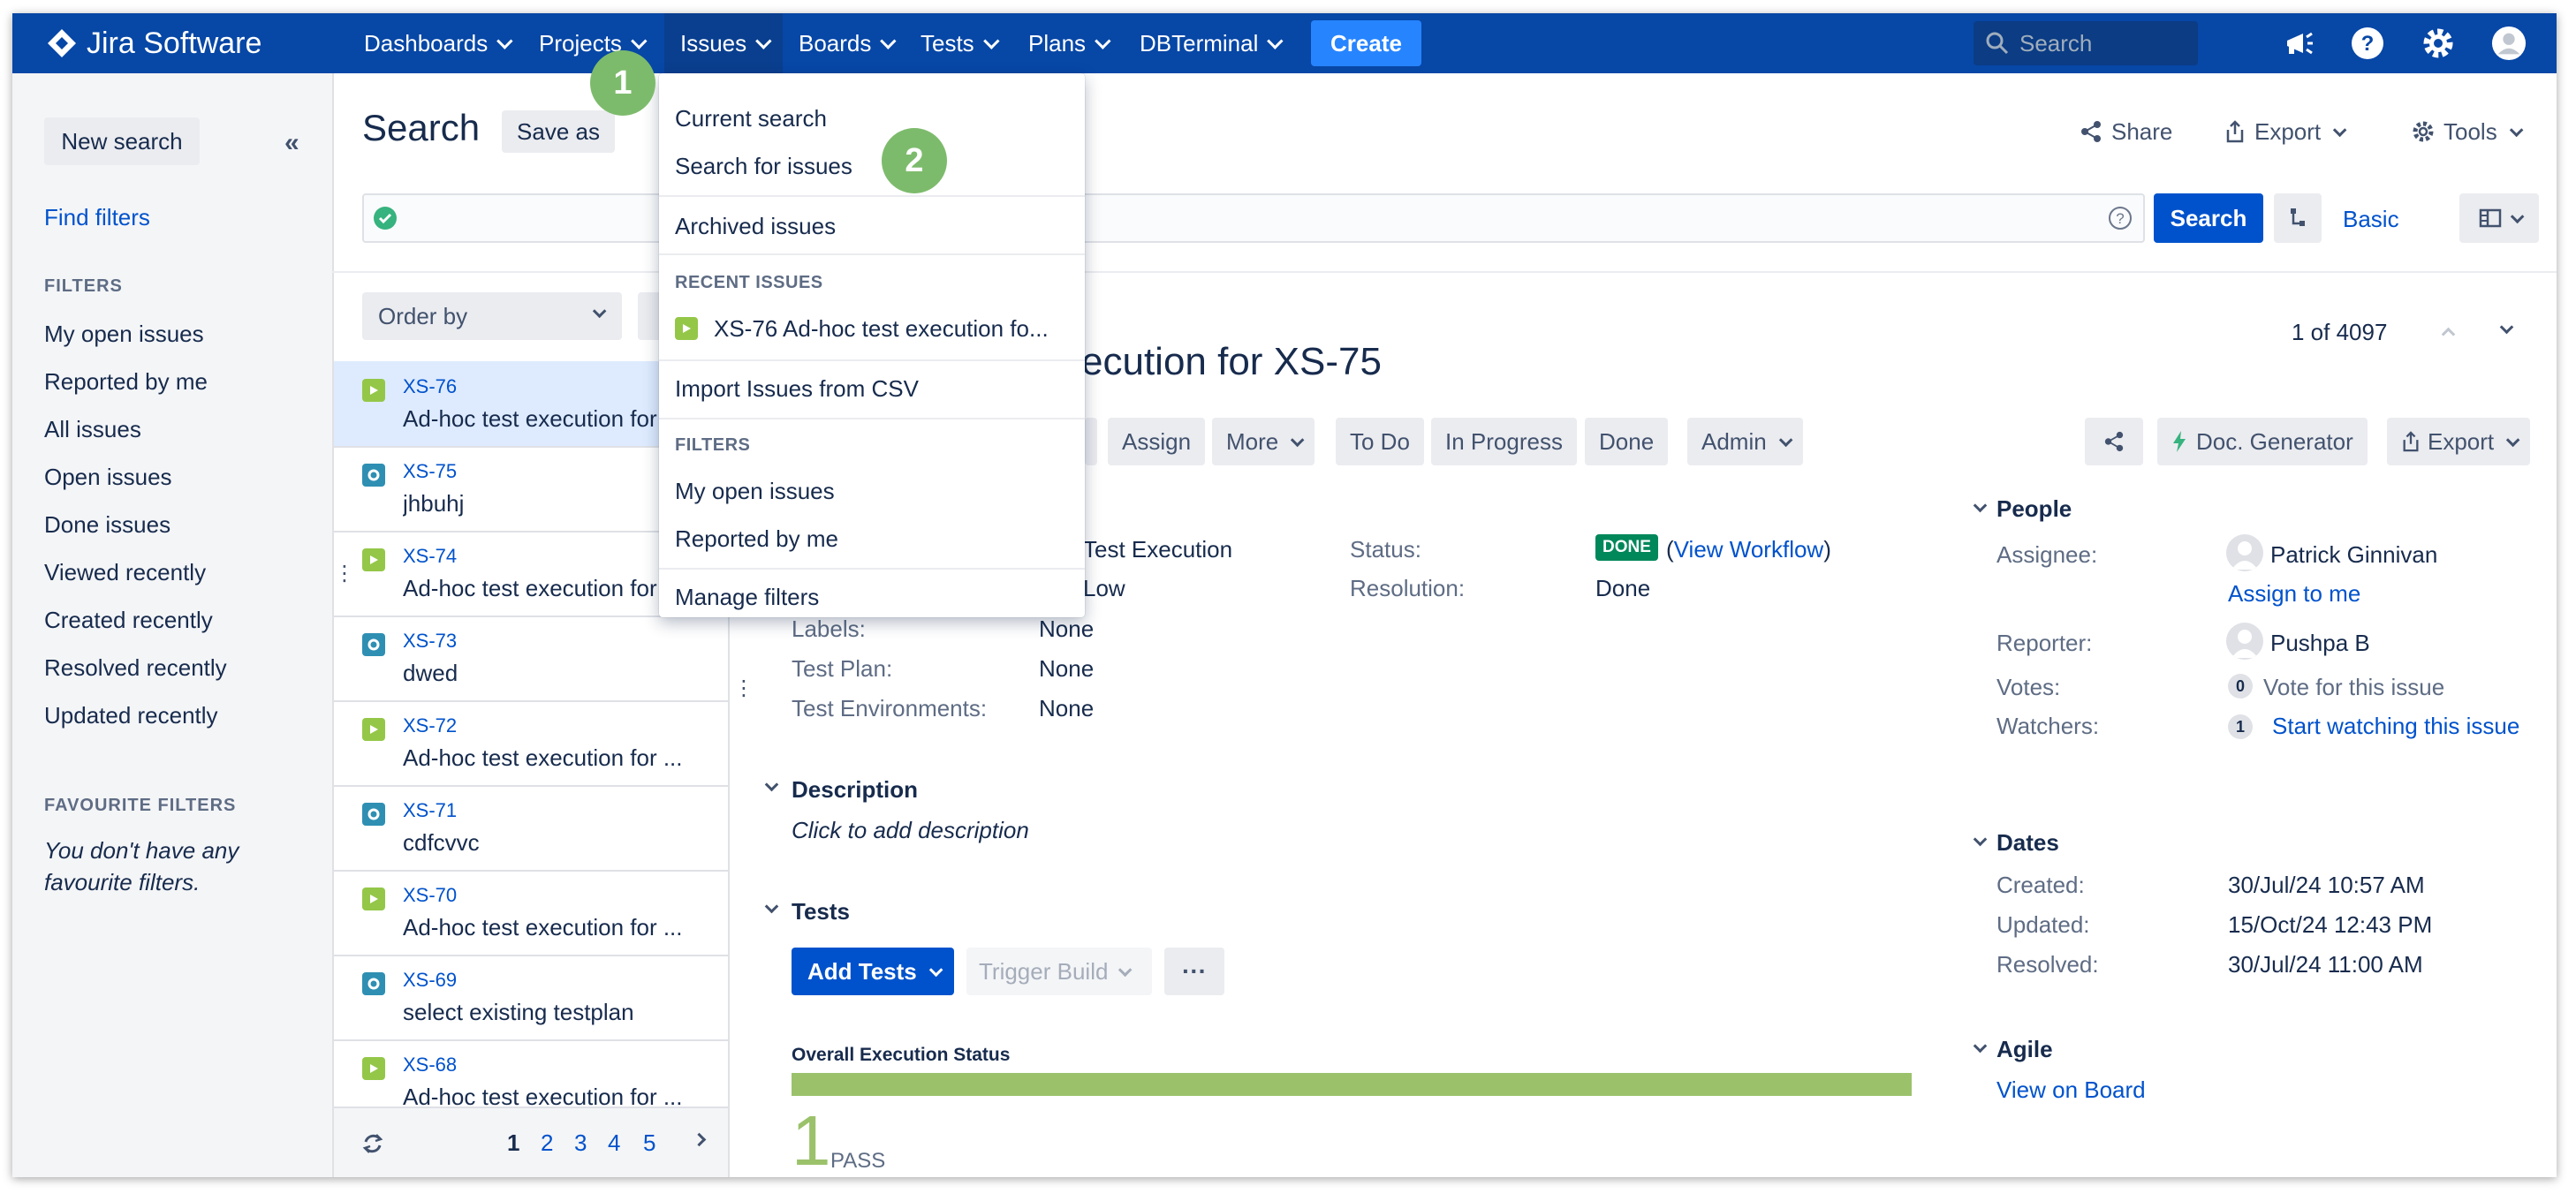 This screenshot has height=1201, width=2576. Describe the element at coordinates (1264, 441) in the screenshot. I see `more-button: More` at that location.